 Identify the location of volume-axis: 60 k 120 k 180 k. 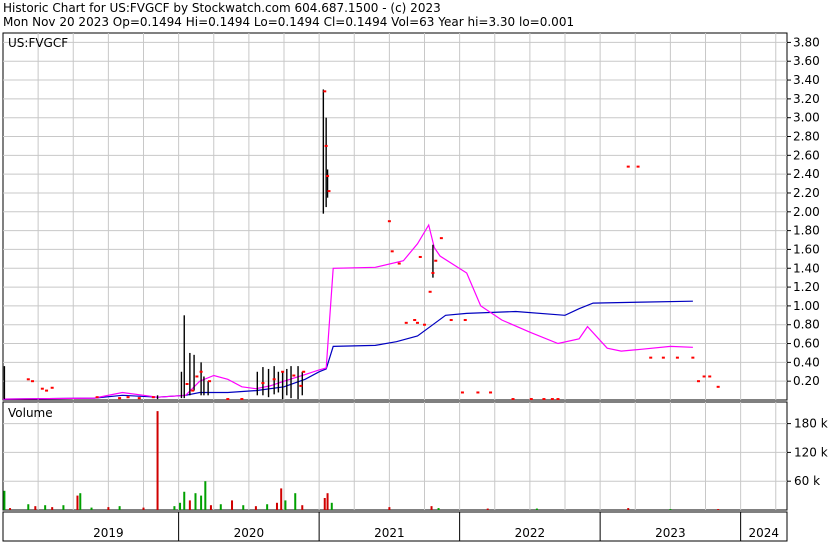
(807, 452).